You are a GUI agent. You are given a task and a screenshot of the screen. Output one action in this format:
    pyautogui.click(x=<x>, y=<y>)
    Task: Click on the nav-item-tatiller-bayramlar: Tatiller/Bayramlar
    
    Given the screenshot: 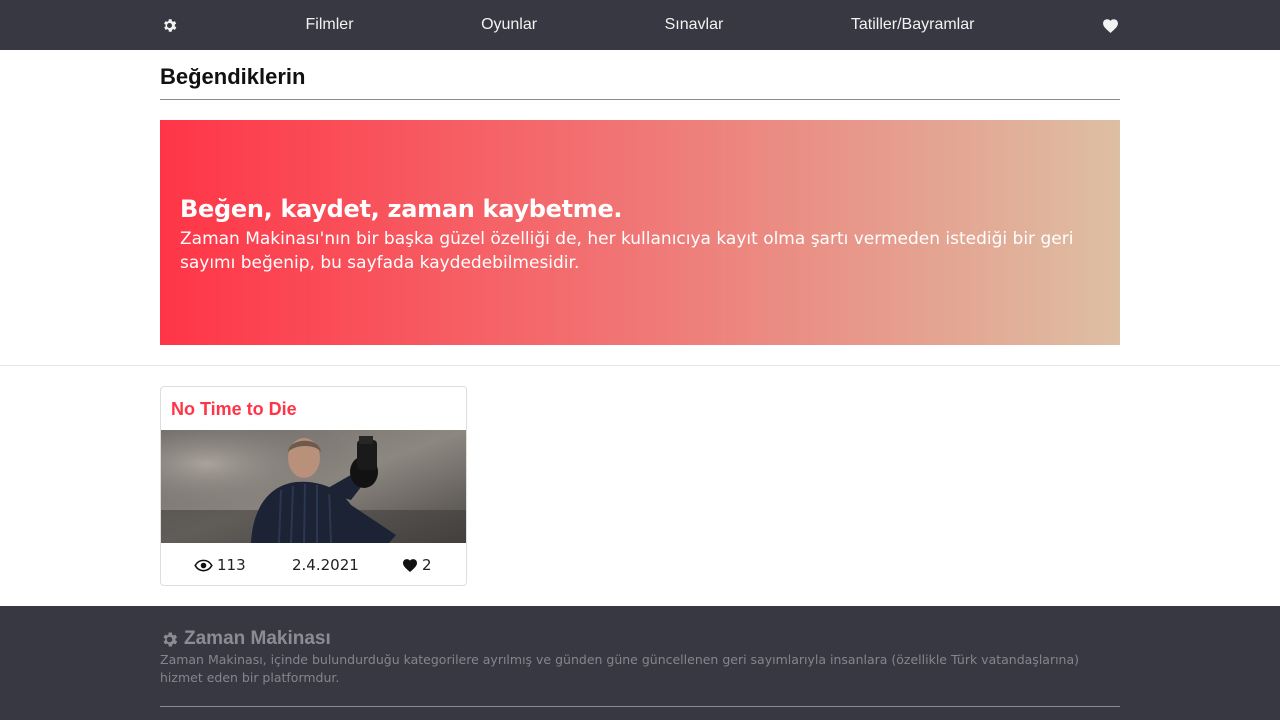 What is the action you would take?
    pyautogui.click(x=913, y=25)
    